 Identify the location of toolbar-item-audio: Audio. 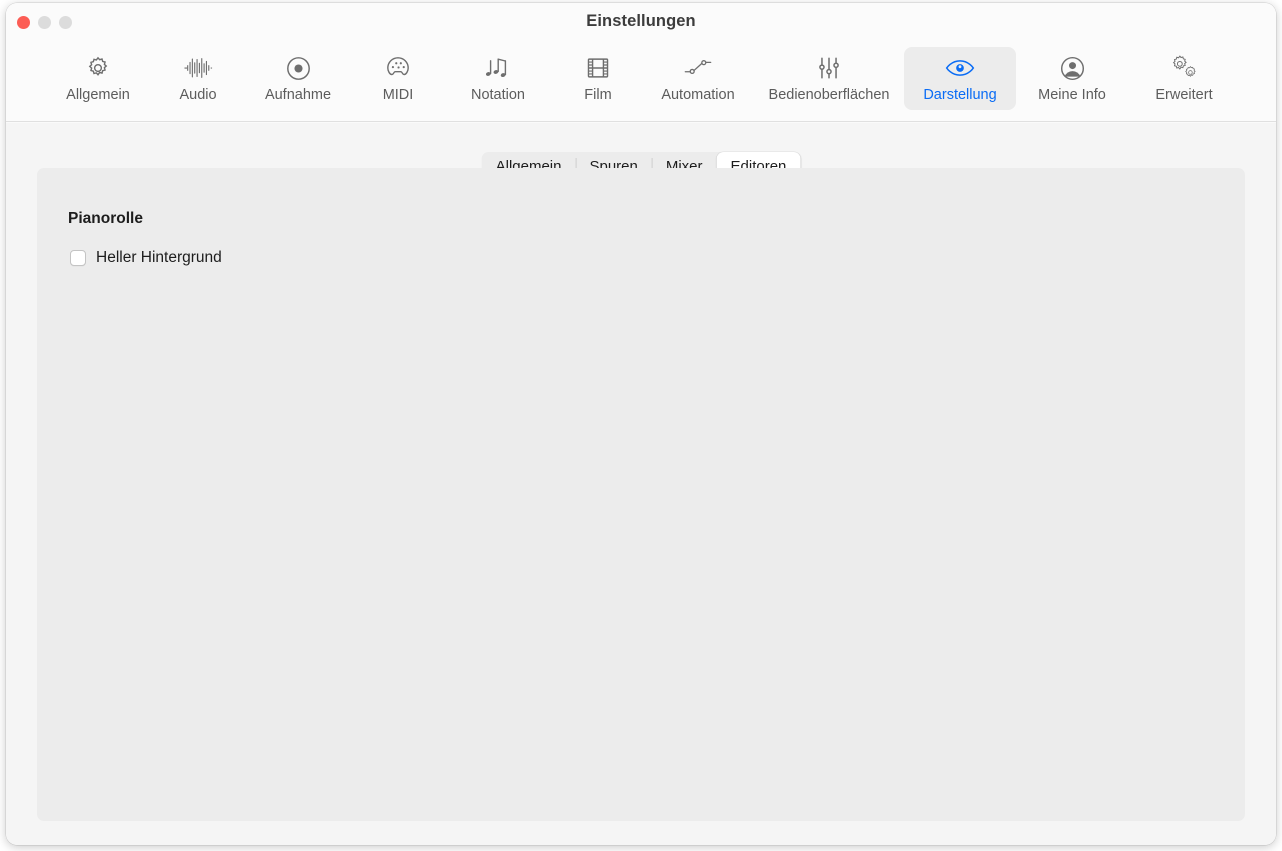
(198, 78).